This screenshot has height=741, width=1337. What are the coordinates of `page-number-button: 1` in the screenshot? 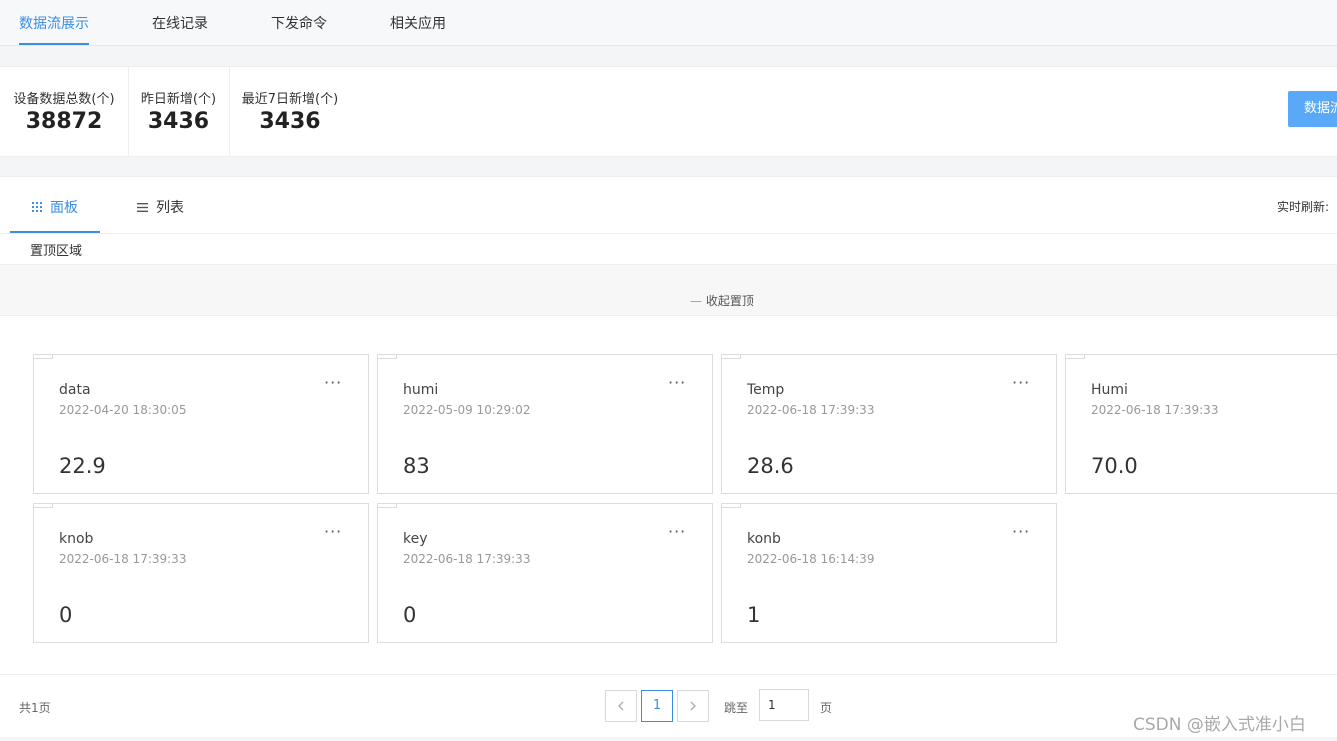 It's located at (657, 706).